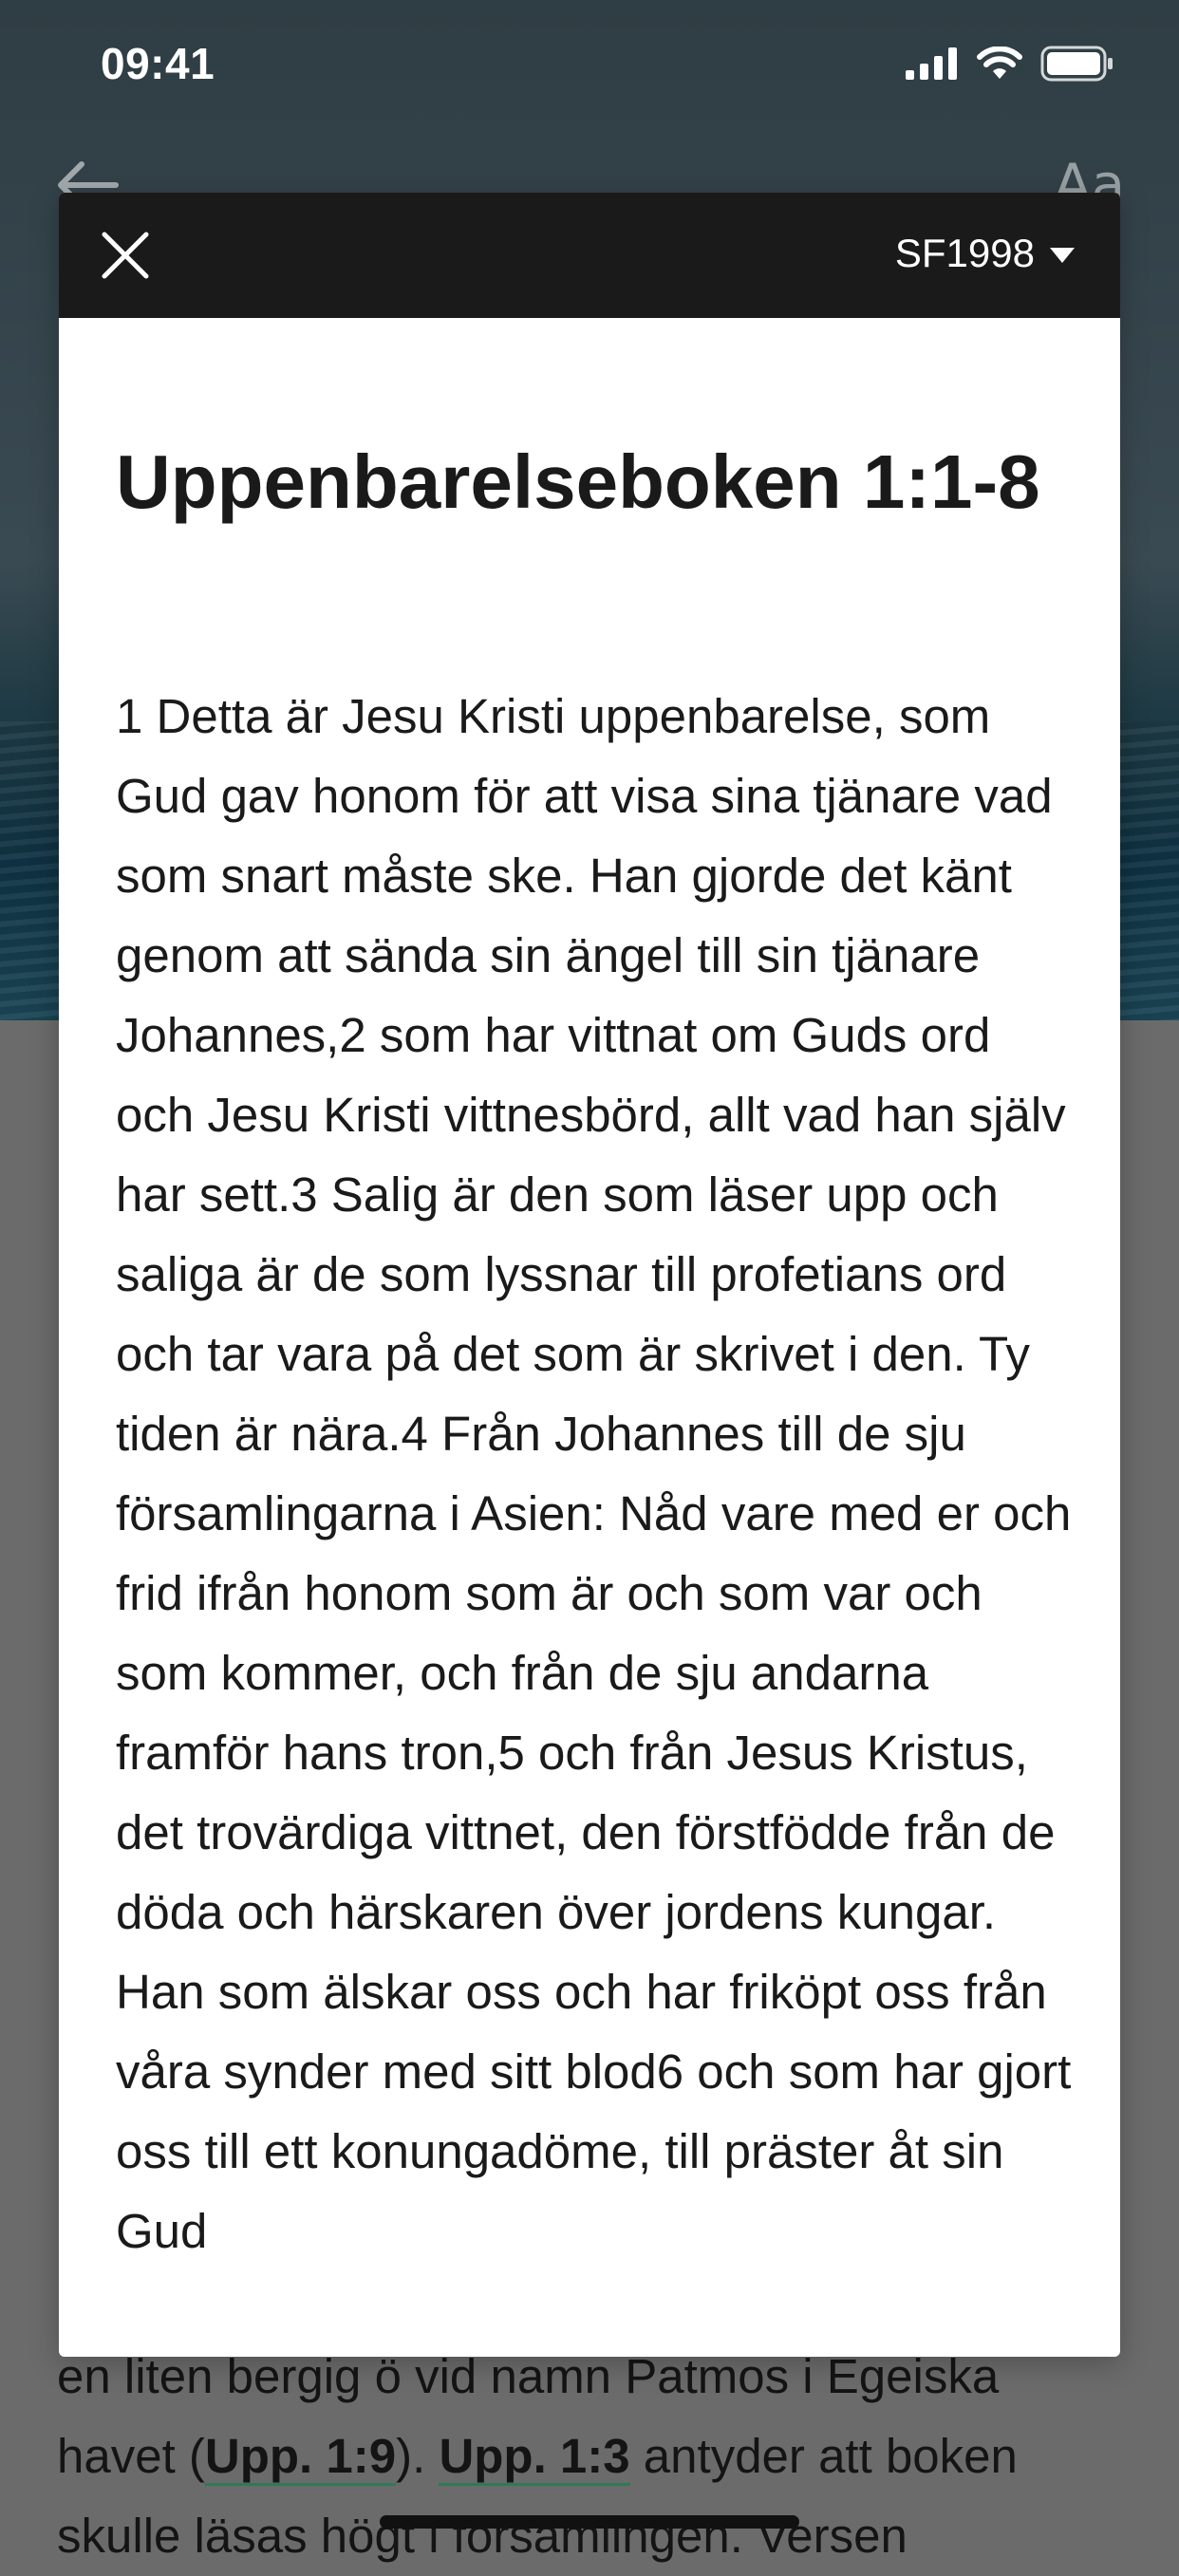 This screenshot has width=1179, height=2576. I want to click on home-indicator, so click(589, 2522).